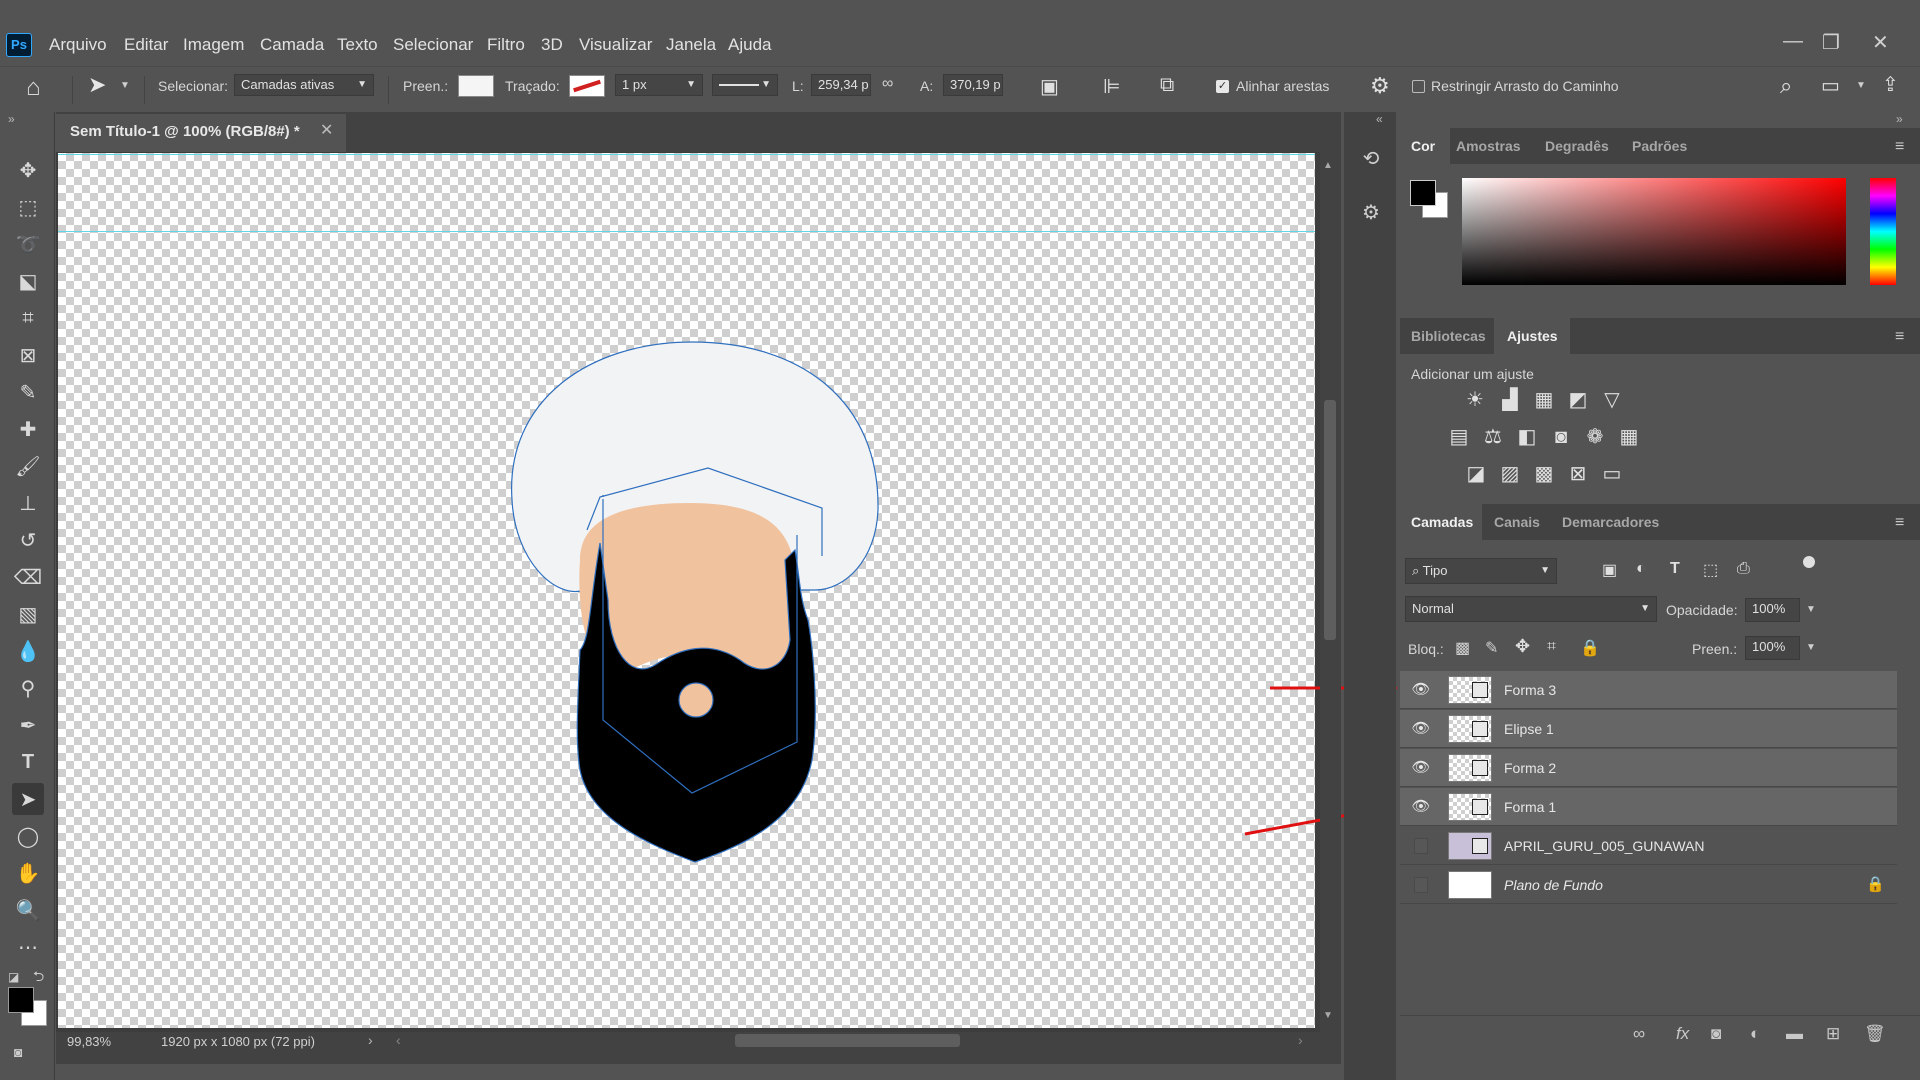 The height and width of the screenshot is (1080, 1920). Describe the element at coordinates (696, 700) in the screenshot. I see `ellipse-shape` at that location.